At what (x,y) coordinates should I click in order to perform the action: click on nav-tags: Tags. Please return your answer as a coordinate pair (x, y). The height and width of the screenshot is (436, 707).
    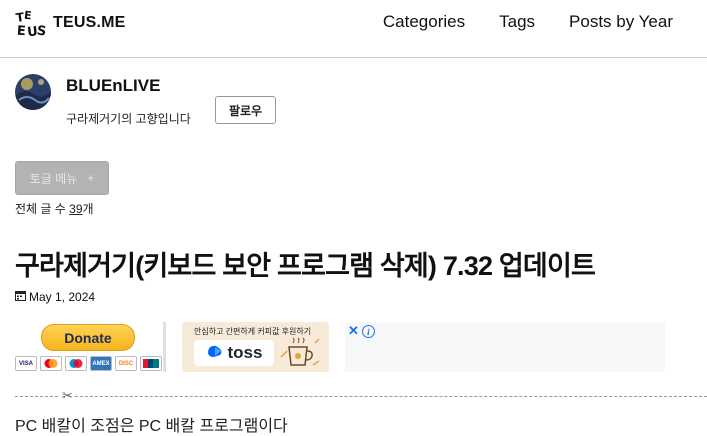
    Looking at the image, I should click on (517, 22).